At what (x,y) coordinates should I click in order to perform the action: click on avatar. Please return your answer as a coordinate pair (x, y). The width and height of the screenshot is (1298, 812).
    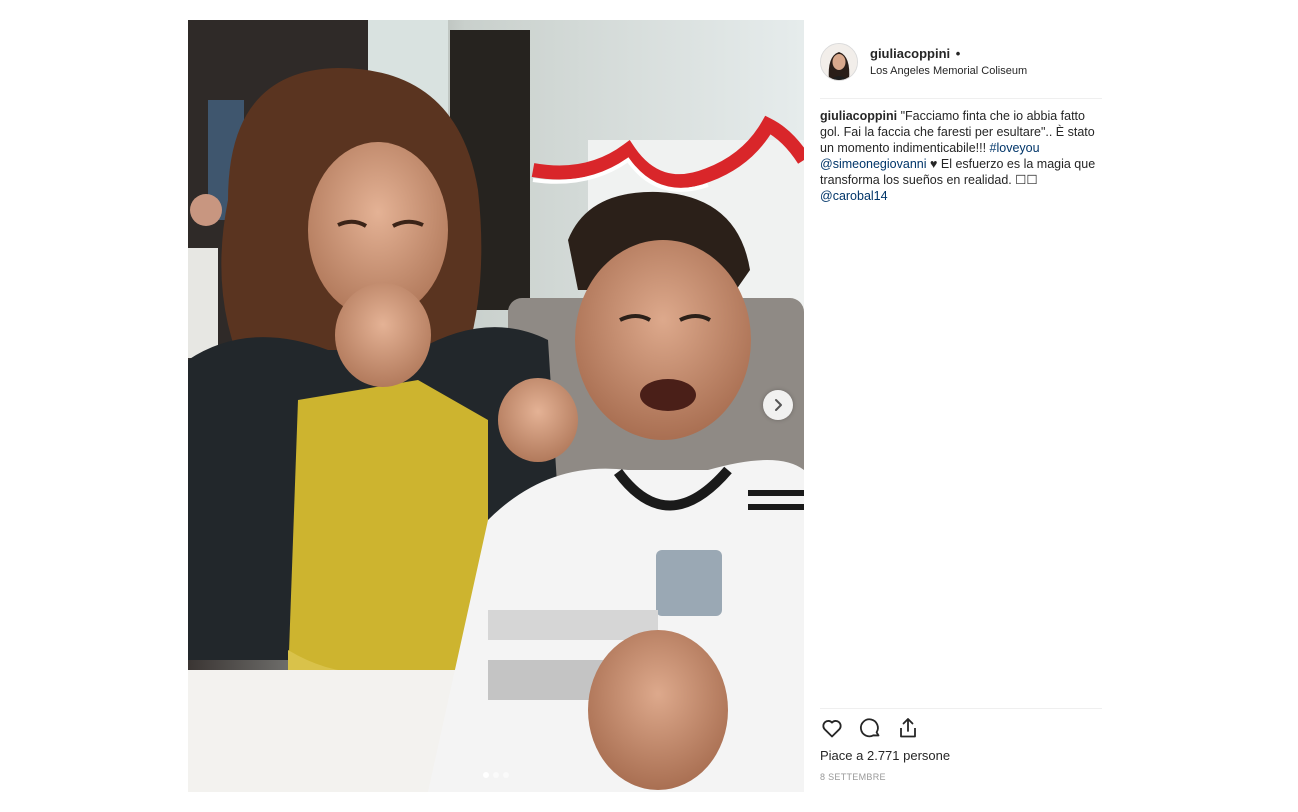
    Looking at the image, I should click on (839, 62).